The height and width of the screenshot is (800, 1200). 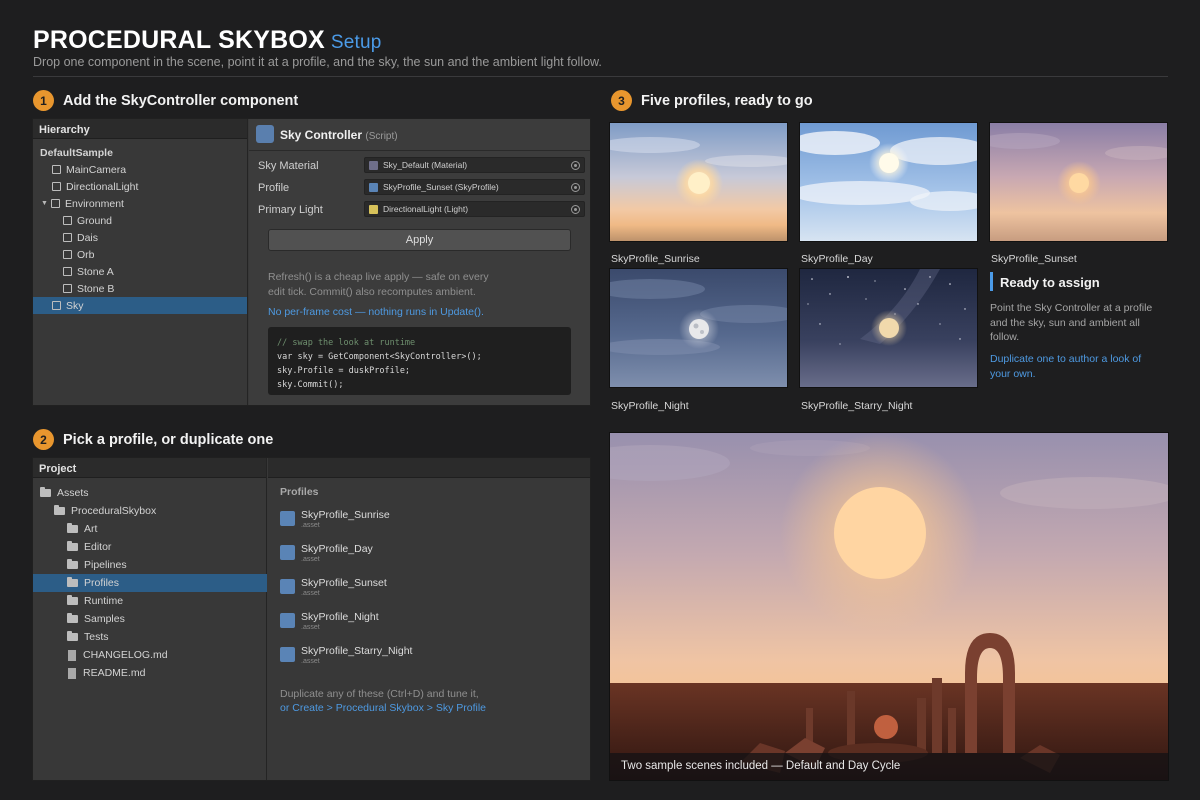 I want to click on hierarchy-item-defaultsample: DefaultSample, so click(x=140, y=152).